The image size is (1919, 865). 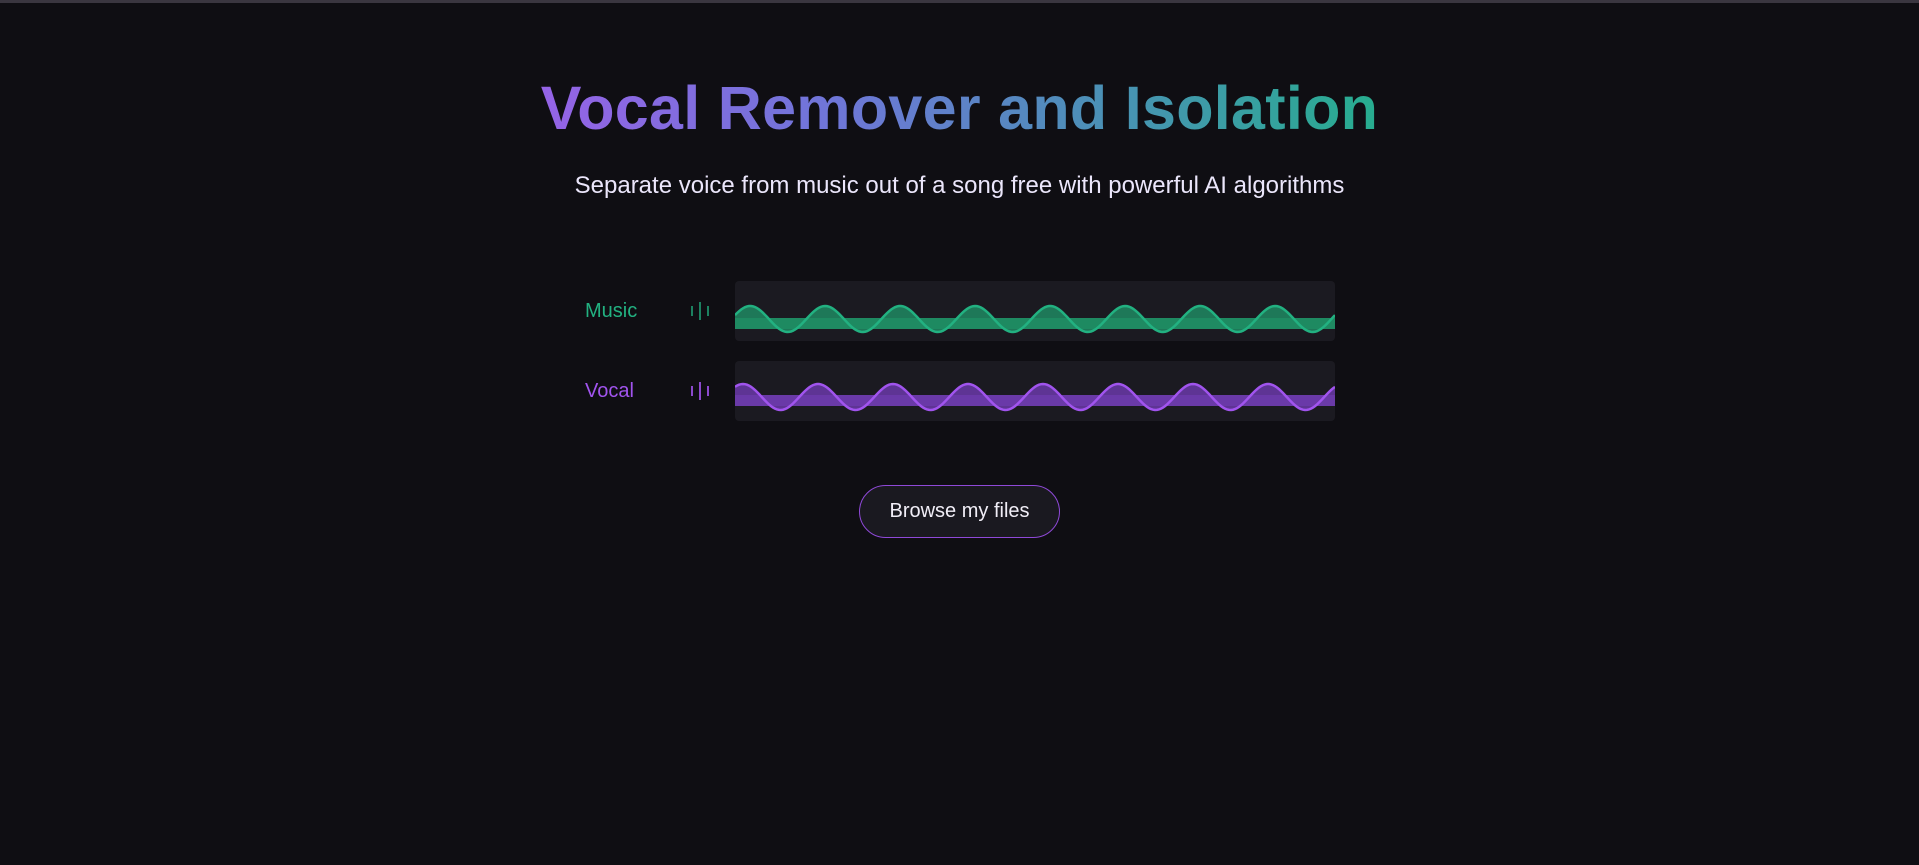 What do you see at coordinates (1035, 397) in the screenshot?
I see `waveform-vocal-graphic` at bounding box center [1035, 397].